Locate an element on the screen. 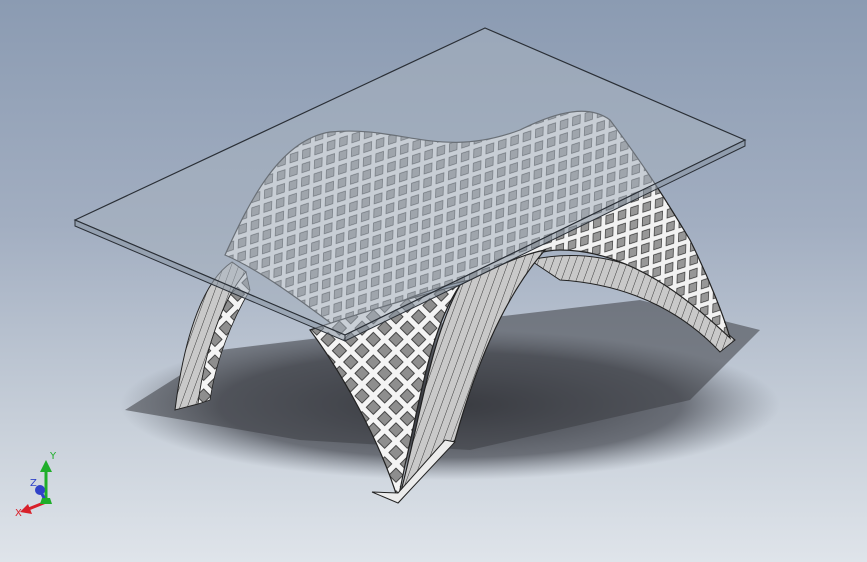 This screenshot has height=562, width=867. y-axis-label: Y is located at coordinates (53, 456).